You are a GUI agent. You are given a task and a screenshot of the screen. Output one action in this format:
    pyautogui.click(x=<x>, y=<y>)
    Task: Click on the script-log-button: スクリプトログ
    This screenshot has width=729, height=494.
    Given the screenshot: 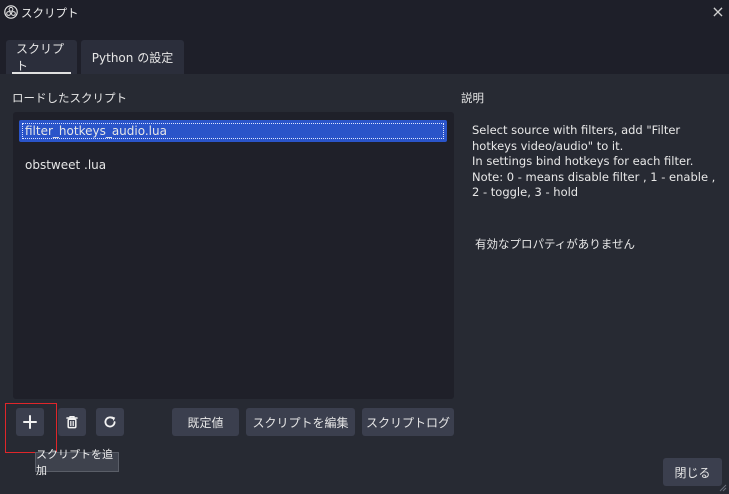 What is the action you would take?
    pyautogui.click(x=408, y=422)
    